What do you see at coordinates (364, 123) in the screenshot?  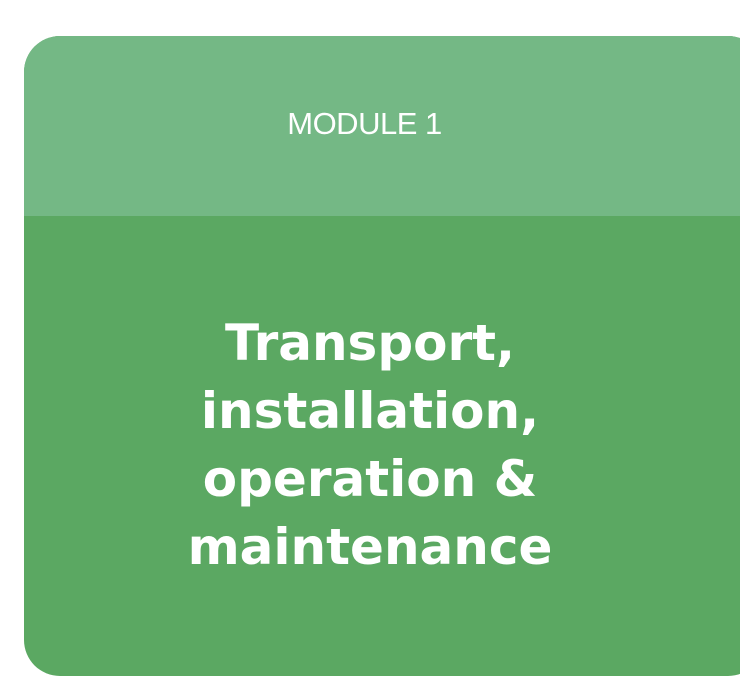 I see `module-label: MODULE 1` at bounding box center [364, 123].